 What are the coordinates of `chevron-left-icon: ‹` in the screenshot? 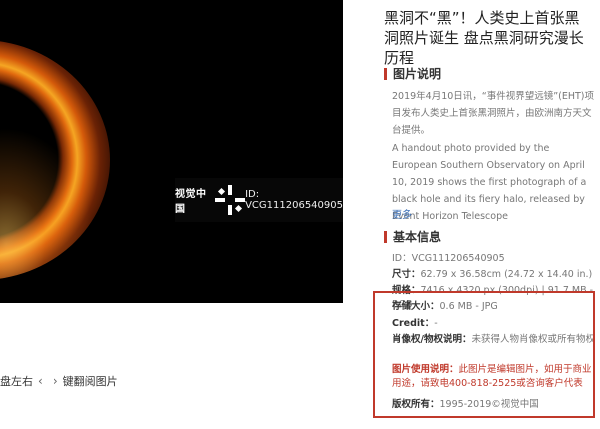 It's located at (40, 381).